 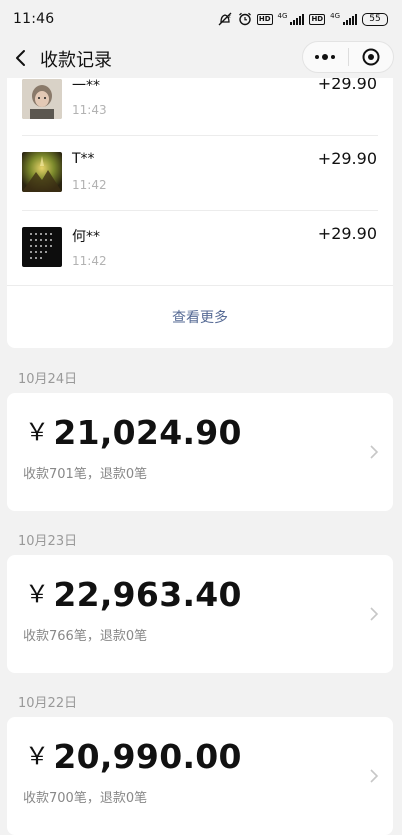 What do you see at coordinates (22, 58) in the screenshot?
I see `back-arrow-icon` at bounding box center [22, 58].